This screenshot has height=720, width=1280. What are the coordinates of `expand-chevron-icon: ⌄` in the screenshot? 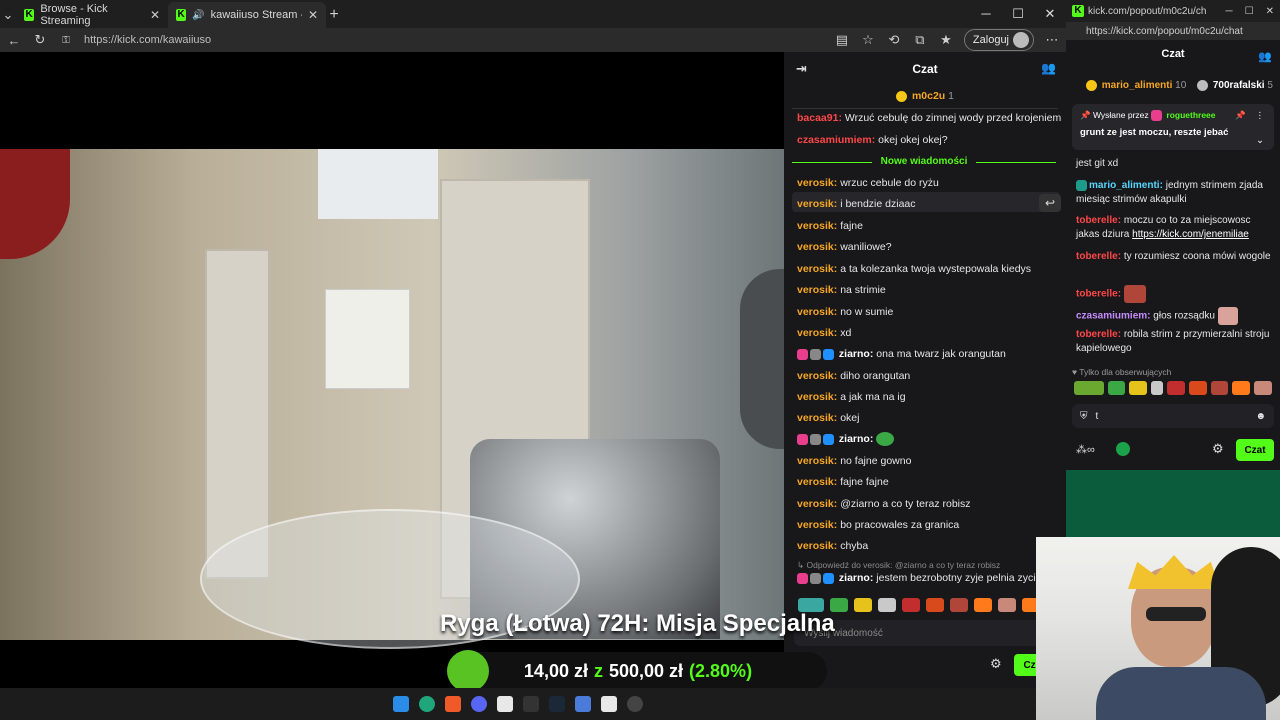 It's located at (1260, 140).